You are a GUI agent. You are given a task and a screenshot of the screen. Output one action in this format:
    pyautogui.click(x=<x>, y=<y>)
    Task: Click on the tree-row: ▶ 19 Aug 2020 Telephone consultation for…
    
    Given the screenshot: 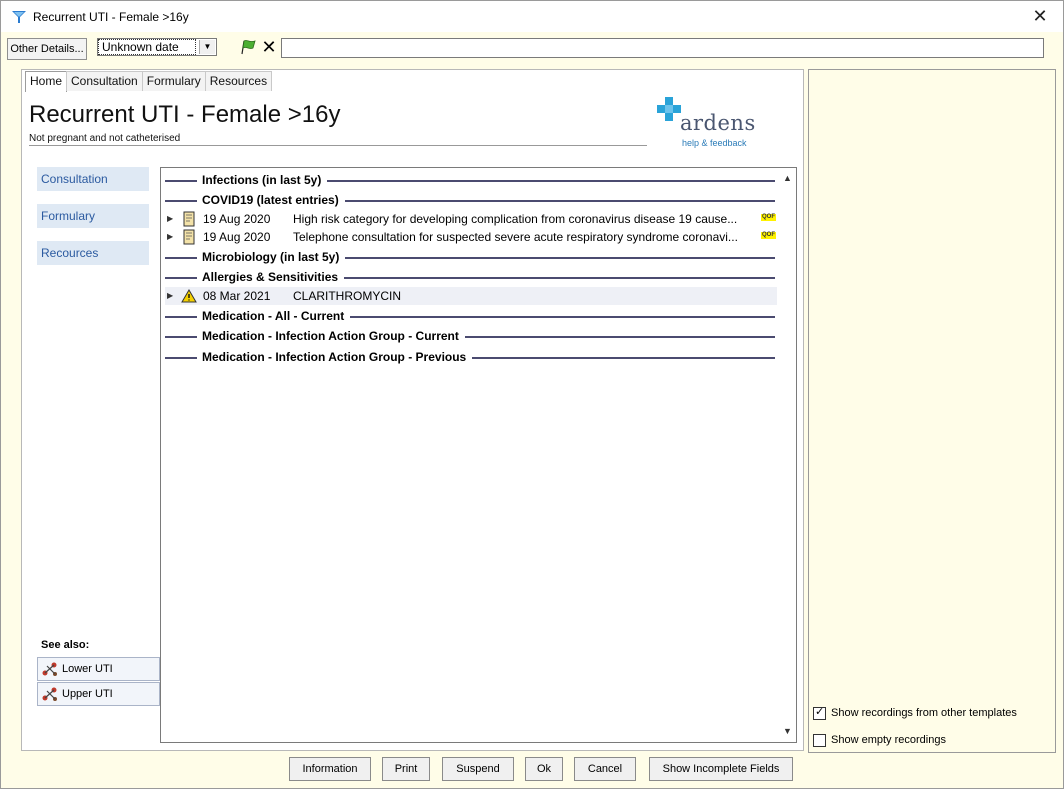 What is the action you would take?
    pyautogui.click(x=471, y=237)
    